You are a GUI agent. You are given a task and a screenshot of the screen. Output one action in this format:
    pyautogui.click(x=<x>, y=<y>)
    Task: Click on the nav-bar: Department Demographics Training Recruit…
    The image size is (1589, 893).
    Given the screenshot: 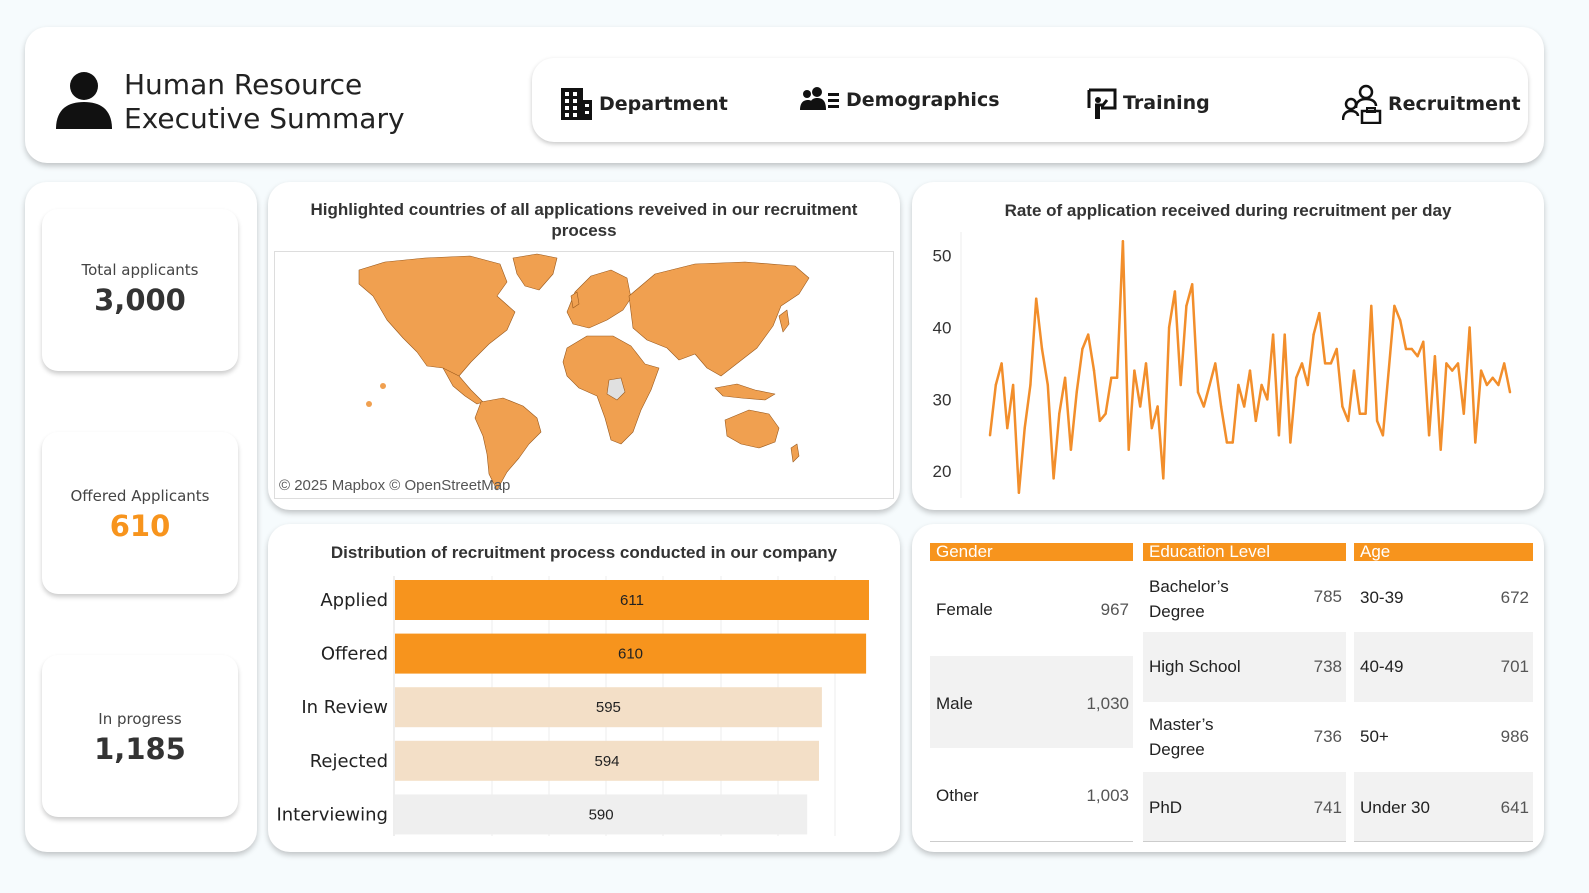 What is the action you would take?
    pyautogui.click(x=1030, y=100)
    